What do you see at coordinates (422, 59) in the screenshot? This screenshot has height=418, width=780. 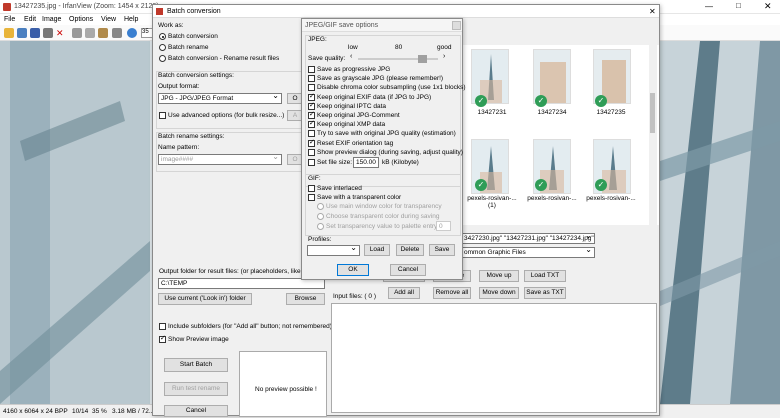 I see `slider-thumb` at bounding box center [422, 59].